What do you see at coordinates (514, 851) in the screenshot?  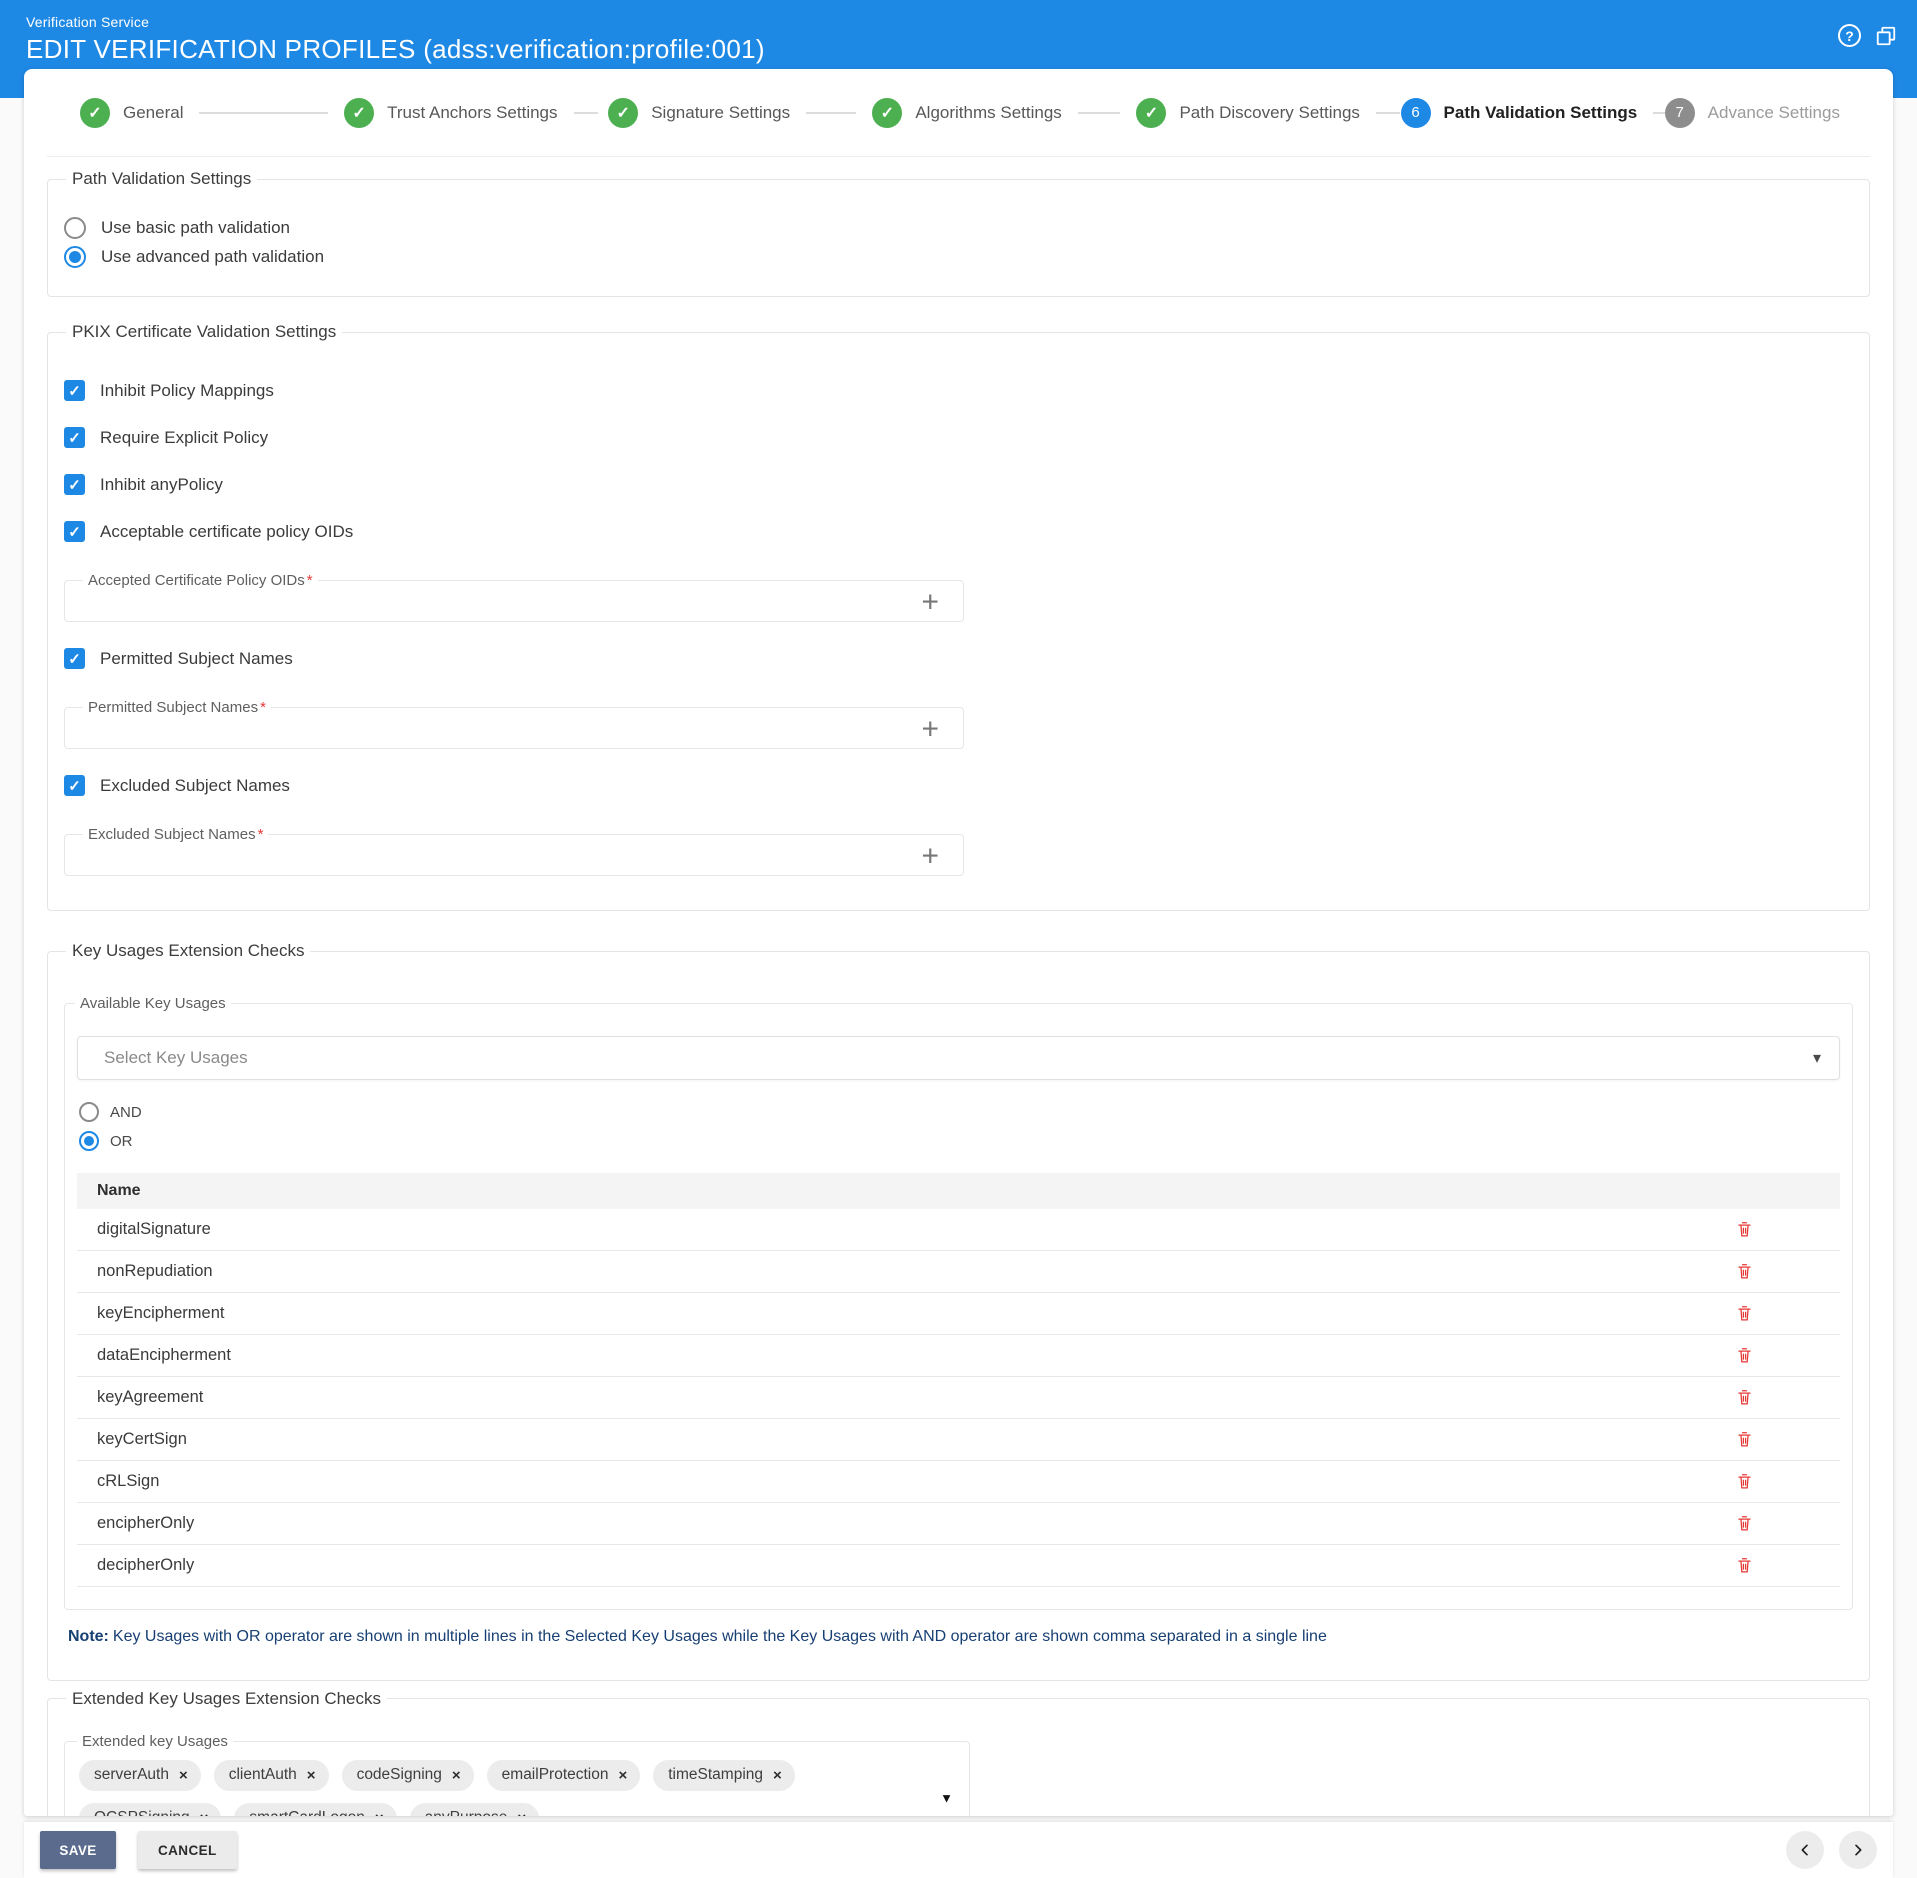 I see `excluded-subject-names-field: Excluded Subject Names * +` at bounding box center [514, 851].